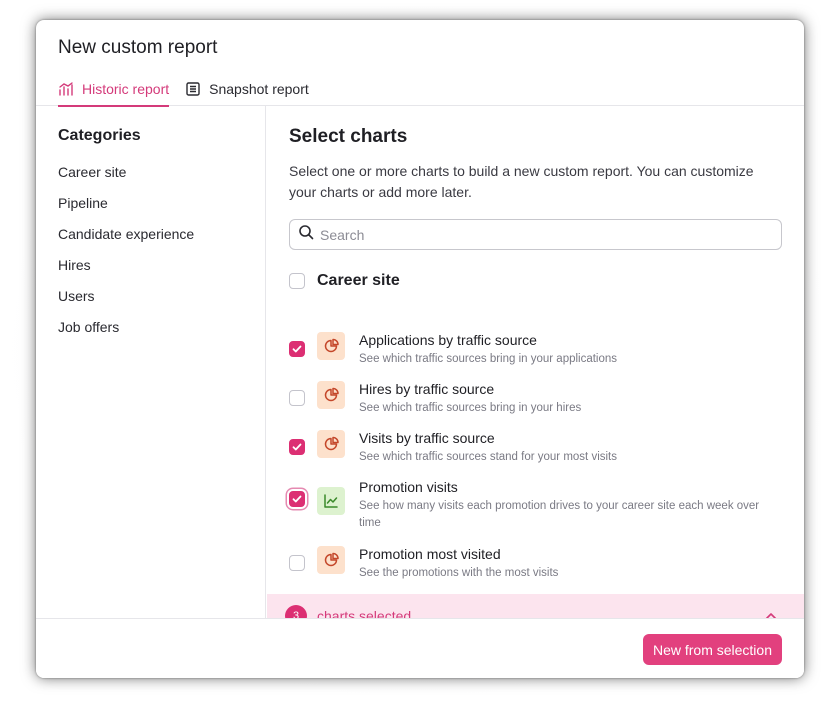 Image resolution: width=833 pixels, height=703 pixels. I want to click on tab-snapshot-report: Snapshot report, so click(247, 91).